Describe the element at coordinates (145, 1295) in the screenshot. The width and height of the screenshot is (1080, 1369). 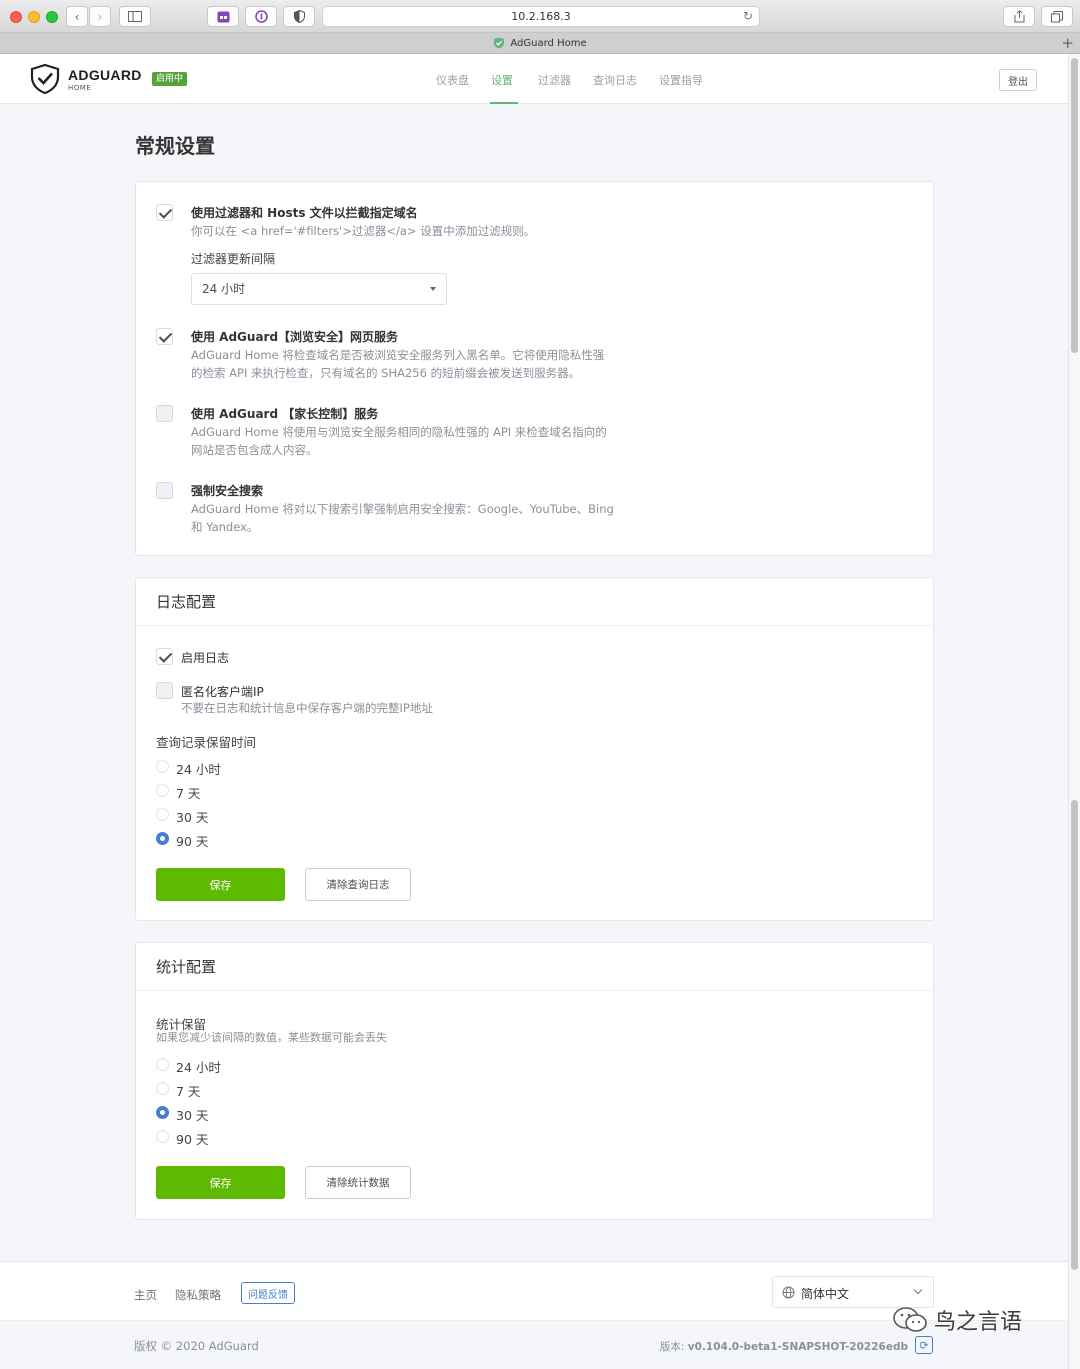
I see `footer-home-link: 主页` at that location.